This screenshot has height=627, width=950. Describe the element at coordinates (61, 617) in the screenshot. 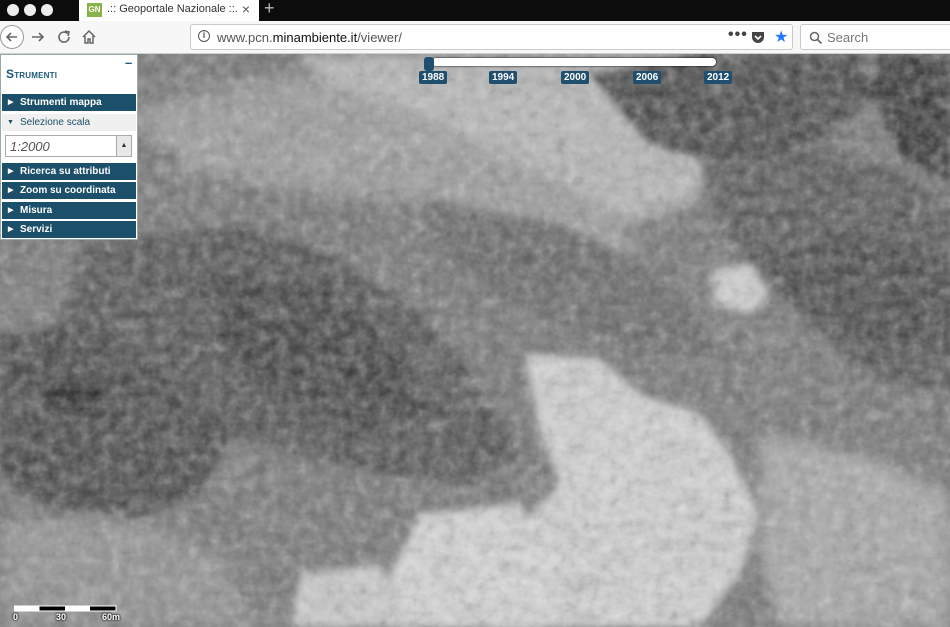

I see `scale-label-30: 30` at that location.